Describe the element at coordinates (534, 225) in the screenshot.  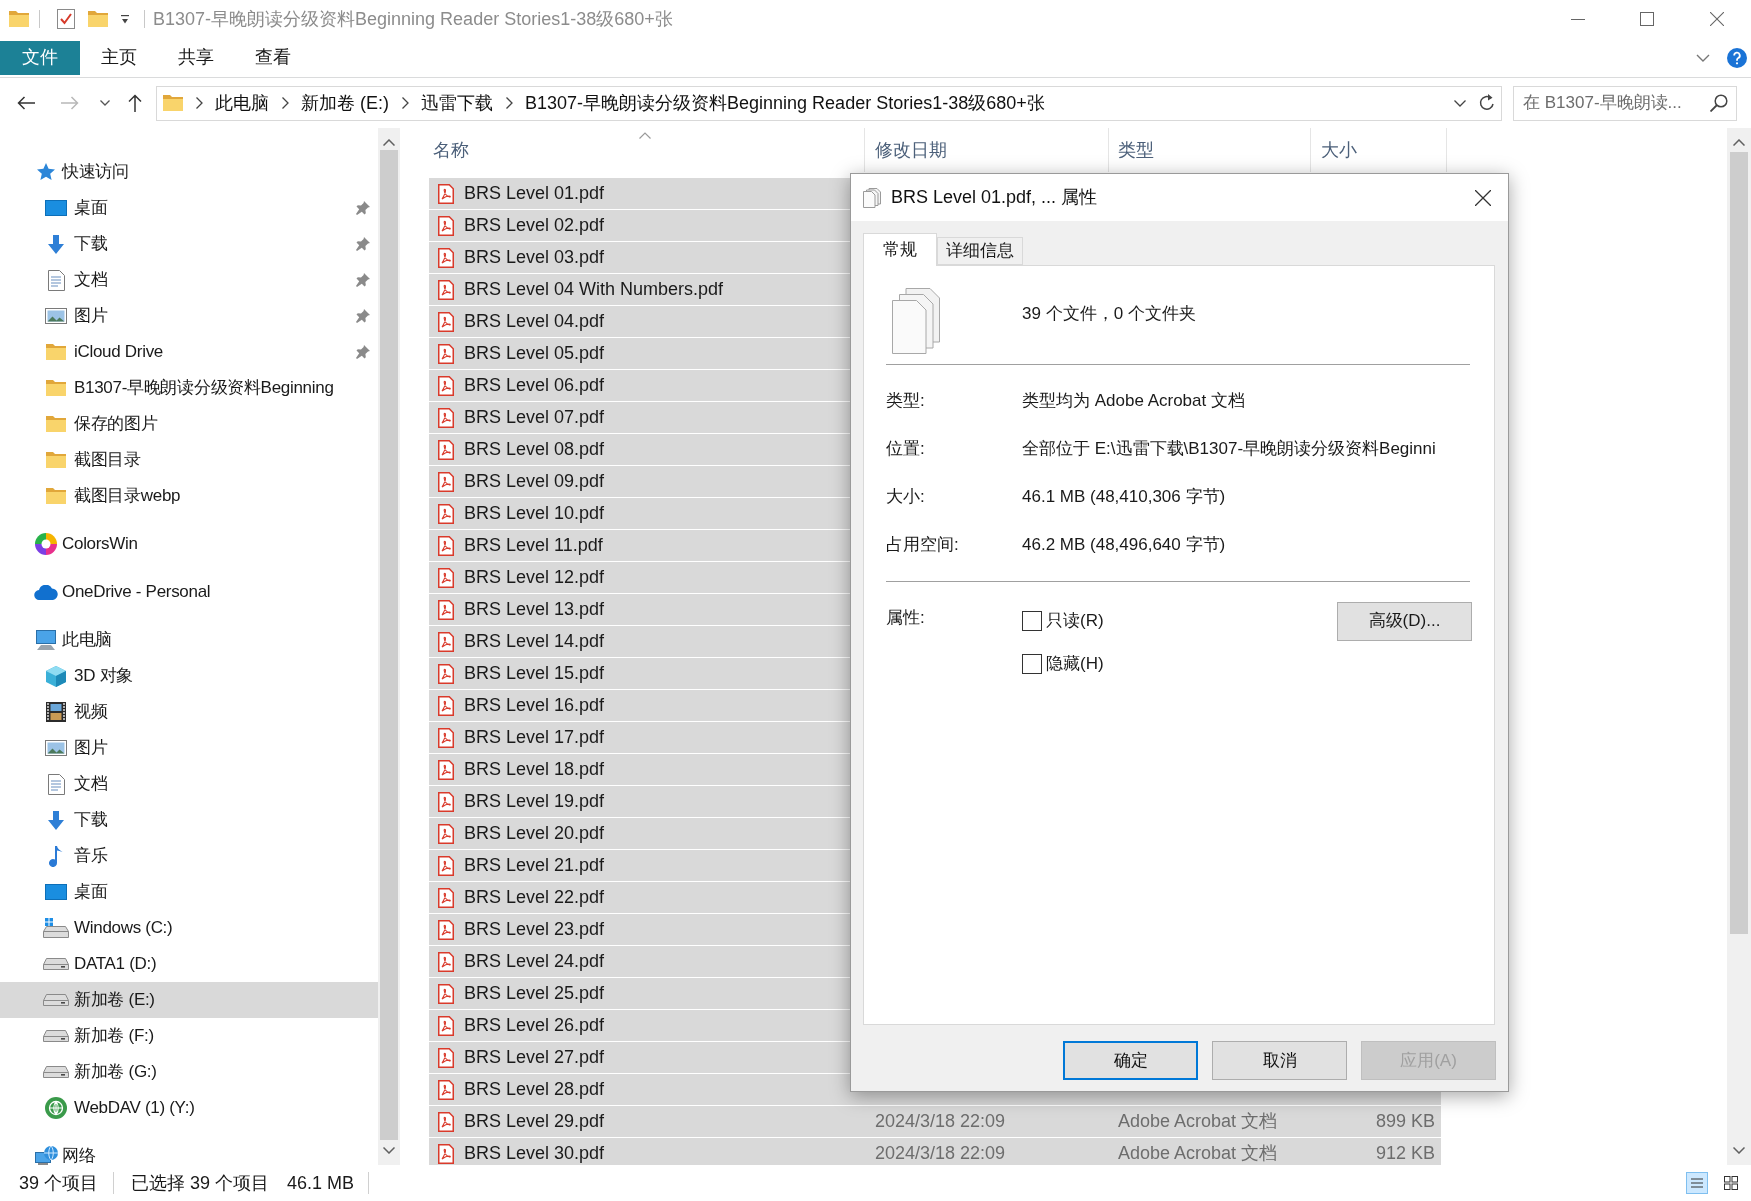
I see `file-name: BRS Level 02.pdf` at that location.